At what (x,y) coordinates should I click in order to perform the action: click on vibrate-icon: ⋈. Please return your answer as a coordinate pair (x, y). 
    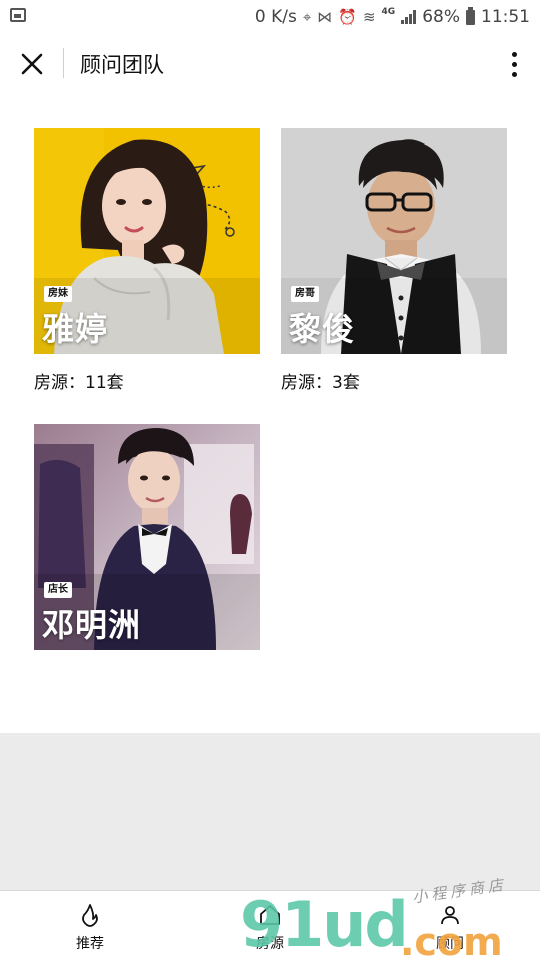
    Looking at the image, I should click on (325, 17).